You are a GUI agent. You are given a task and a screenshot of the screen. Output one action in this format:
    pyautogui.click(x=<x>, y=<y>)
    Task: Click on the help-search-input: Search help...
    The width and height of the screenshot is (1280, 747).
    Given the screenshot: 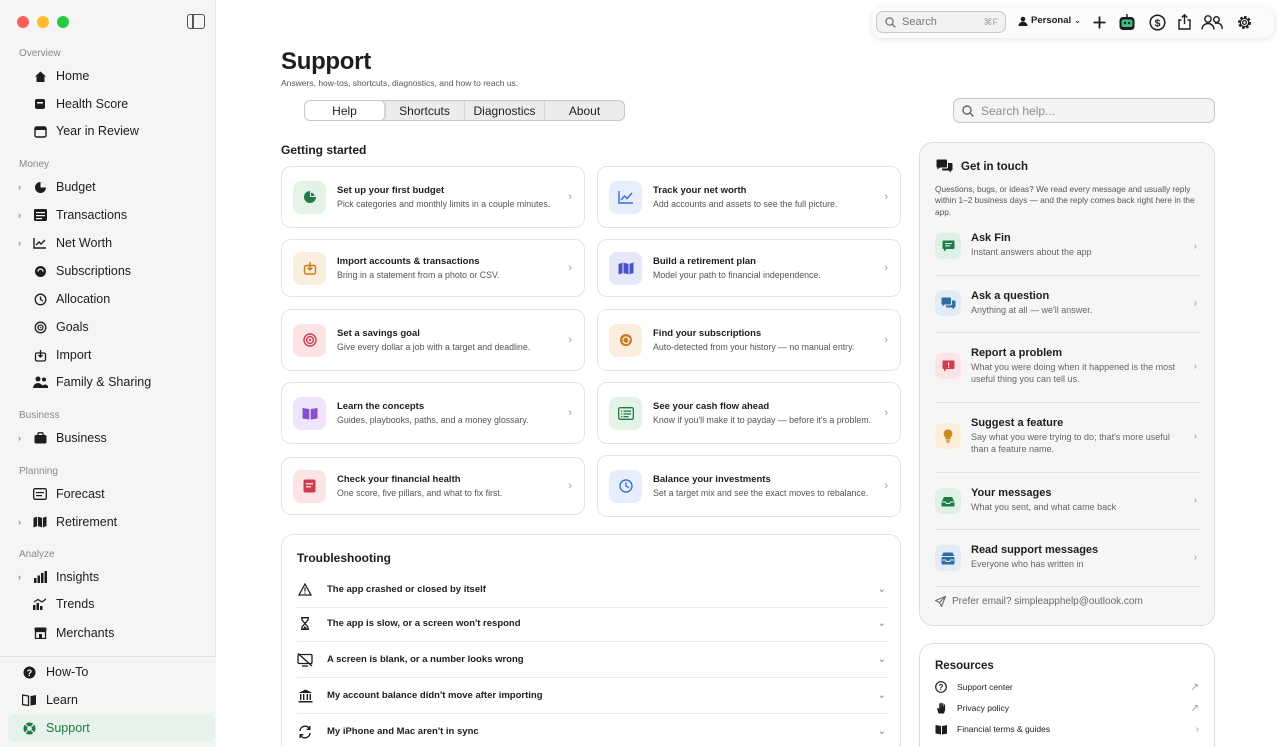 What is the action you would take?
    pyautogui.click(x=1084, y=110)
    